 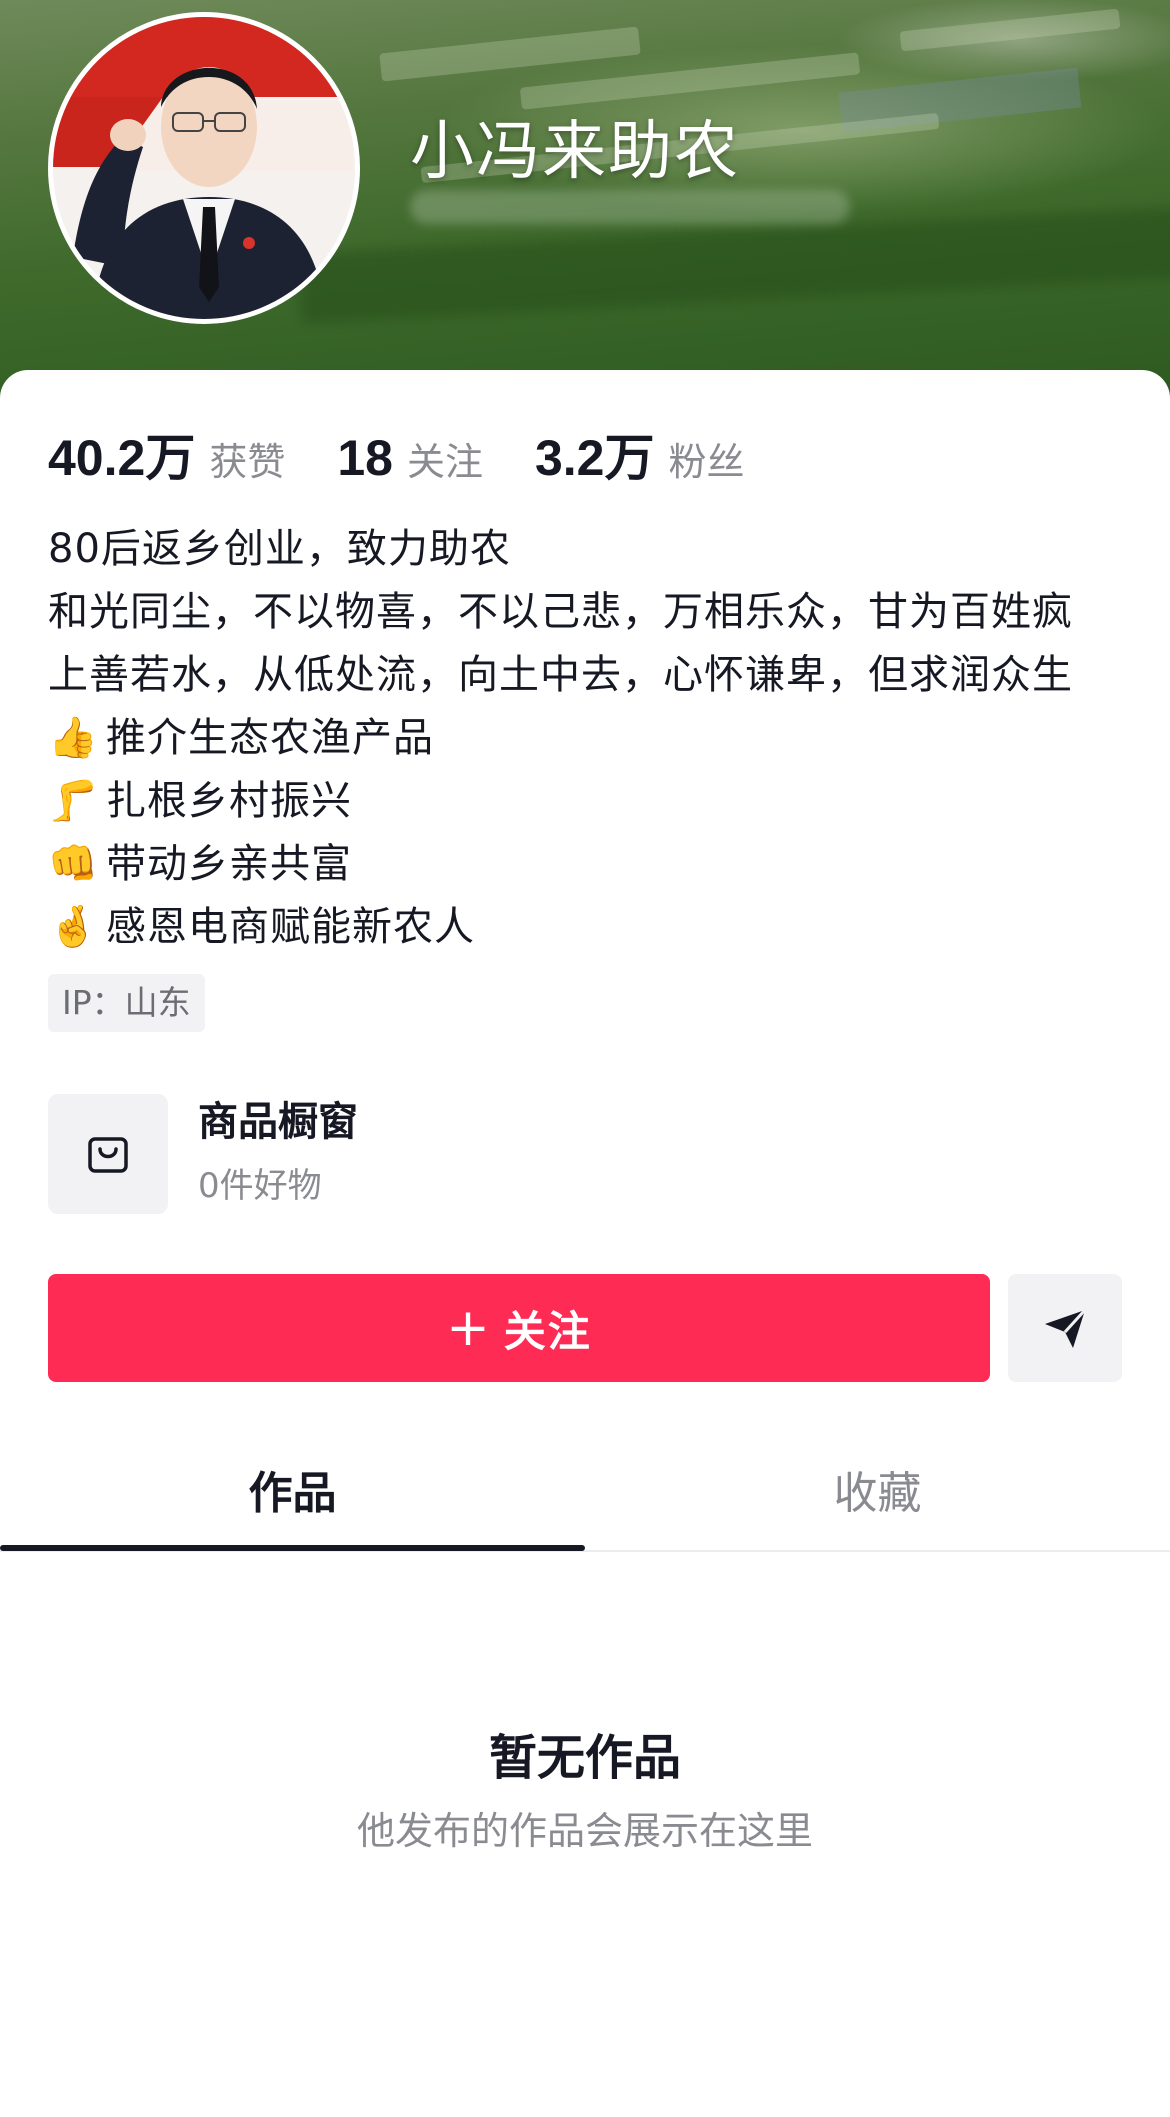 What do you see at coordinates (229, 801) in the screenshot?
I see `bio-line-text: 扎根乡村振兴` at bounding box center [229, 801].